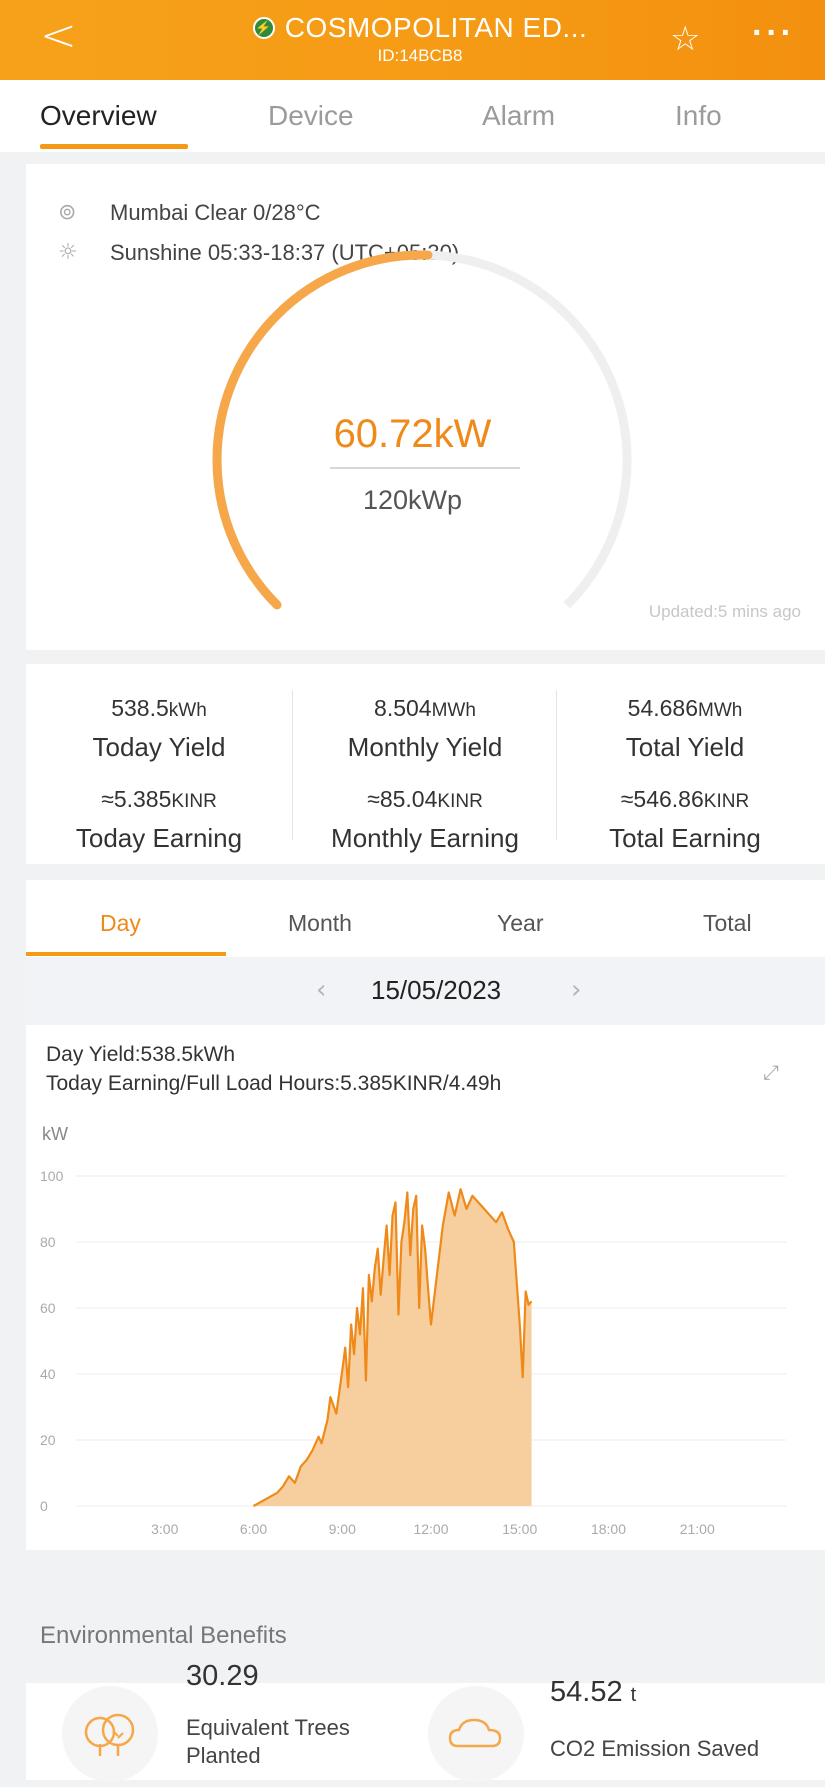 The height and width of the screenshot is (1787, 825). What do you see at coordinates (771, 1072) in the screenshot?
I see `expand-chart-icon: ⤢` at bounding box center [771, 1072].